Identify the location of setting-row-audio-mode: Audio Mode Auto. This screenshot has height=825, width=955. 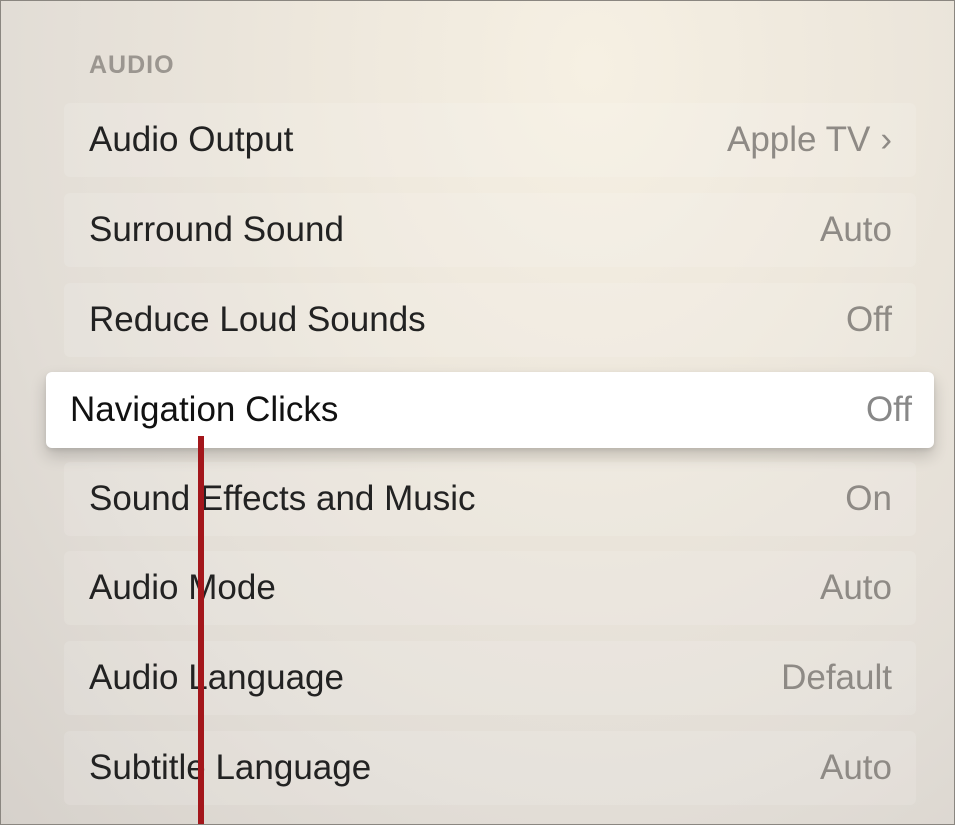
(490, 588).